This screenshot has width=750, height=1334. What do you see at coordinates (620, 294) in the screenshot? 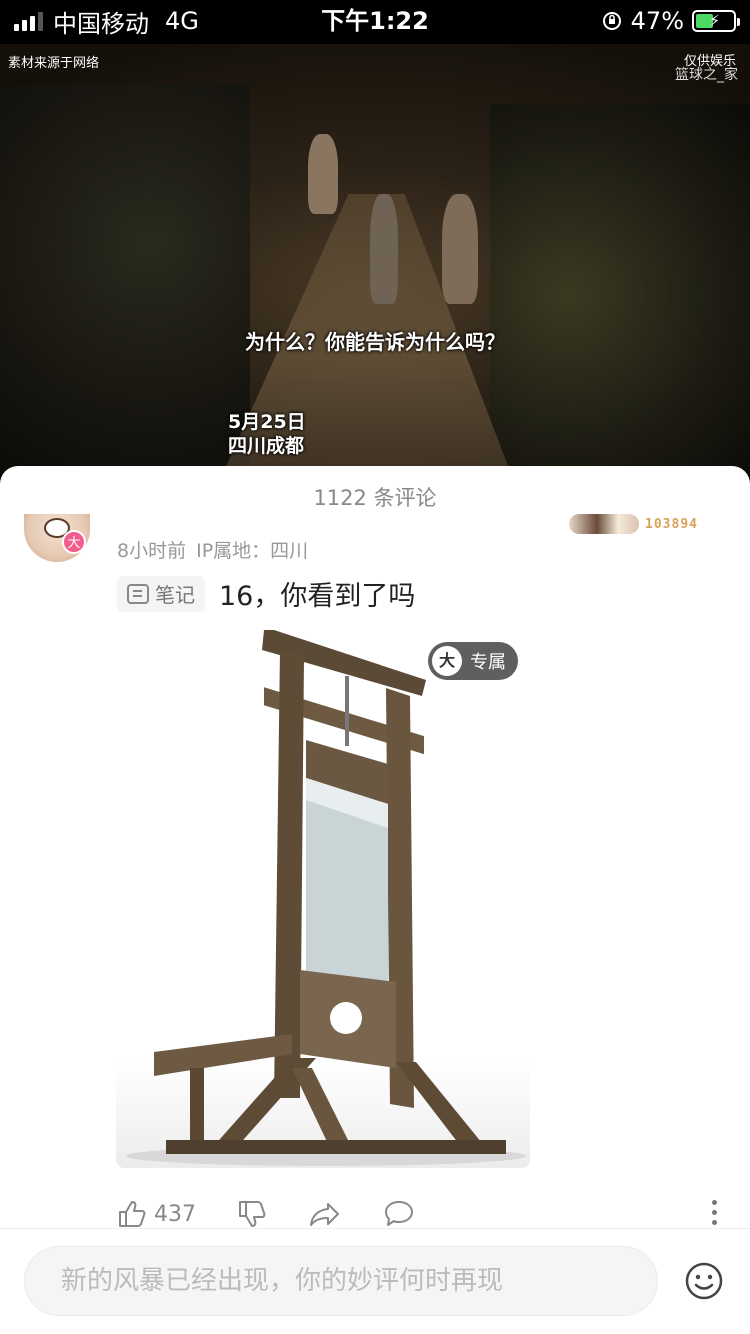
I see `video-scene-right` at bounding box center [620, 294].